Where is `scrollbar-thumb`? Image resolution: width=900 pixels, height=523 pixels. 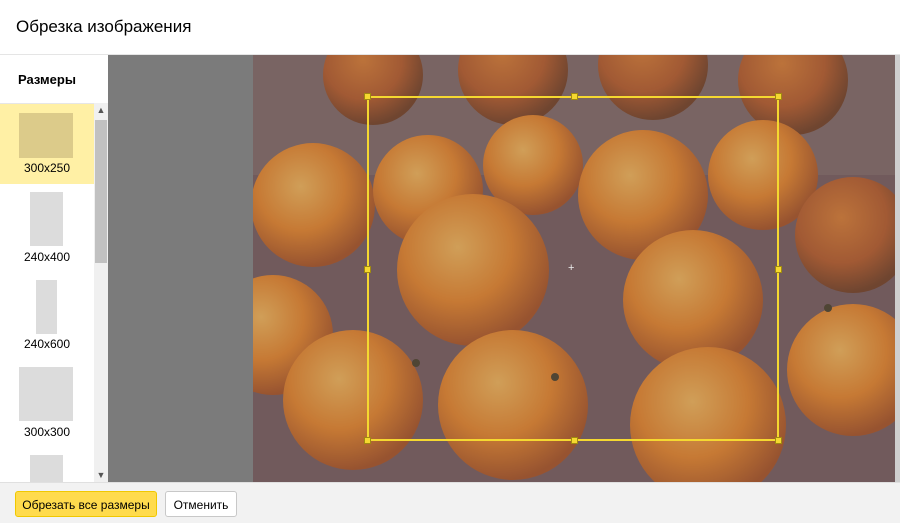
scrollbar-thumb is located at coordinates (101, 191).